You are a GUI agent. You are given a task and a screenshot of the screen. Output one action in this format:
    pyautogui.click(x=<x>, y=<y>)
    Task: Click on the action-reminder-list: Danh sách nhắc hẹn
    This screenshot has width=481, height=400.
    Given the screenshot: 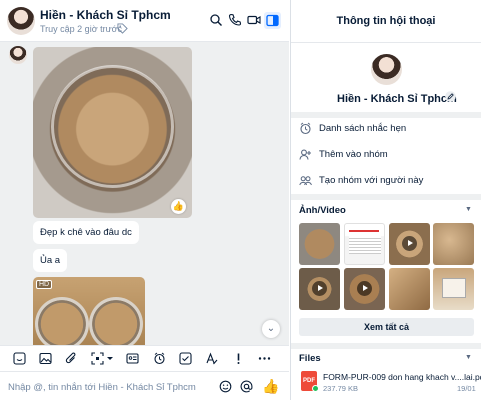 What is the action you would take?
    pyautogui.click(x=386, y=129)
    